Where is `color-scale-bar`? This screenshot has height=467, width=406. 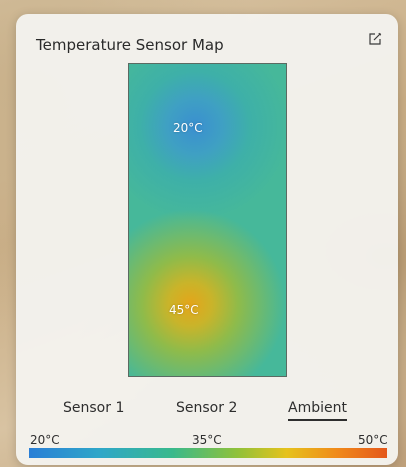 color-scale-bar is located at coordinates (208, 453).